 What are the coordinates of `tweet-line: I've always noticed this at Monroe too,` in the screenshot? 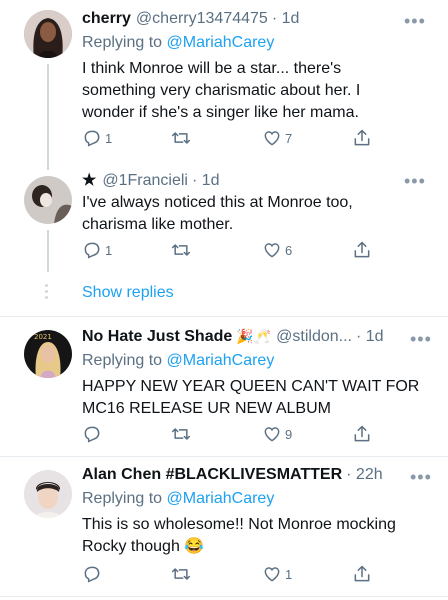 It's located at (217, 202).